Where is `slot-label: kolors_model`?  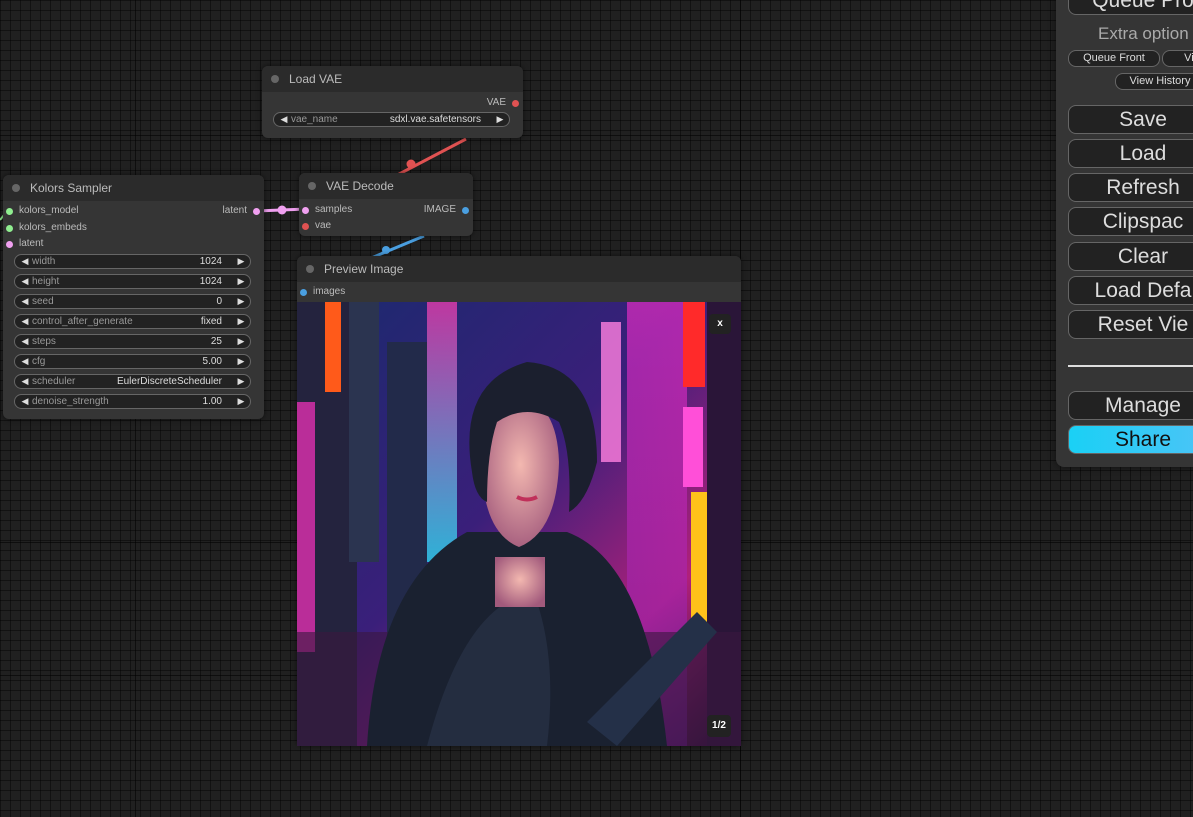
slot-label: kolors_model is located at coordinates (49, 210).